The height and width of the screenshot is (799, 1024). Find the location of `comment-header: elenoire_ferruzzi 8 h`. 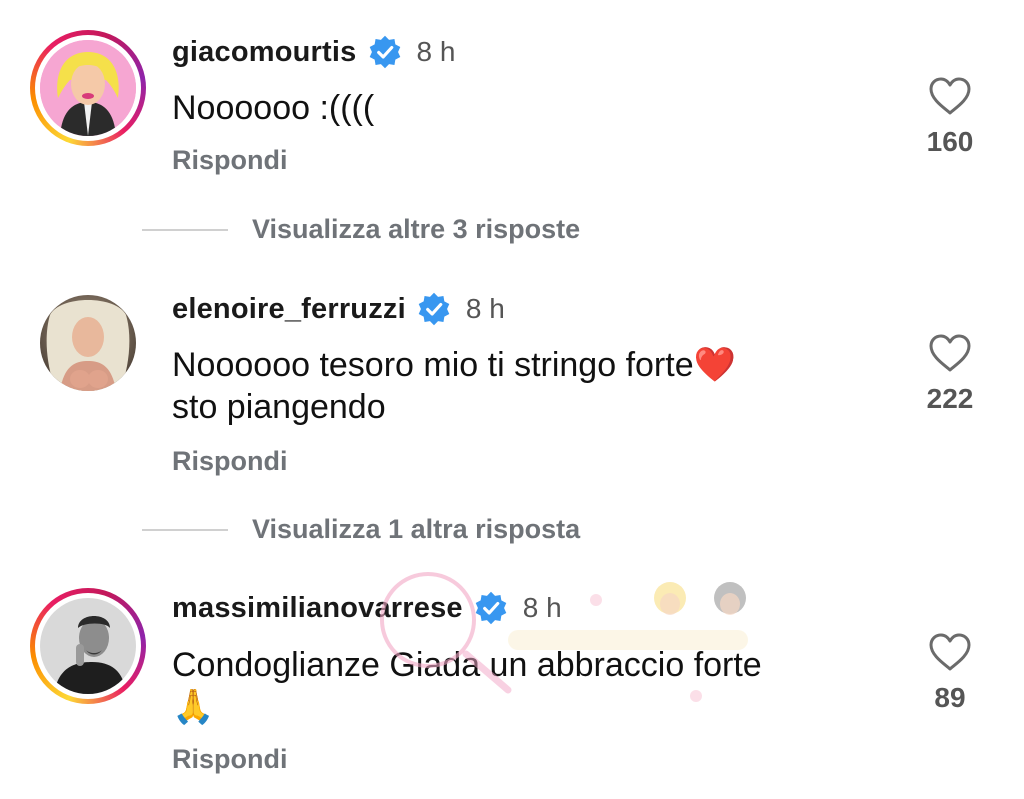

comment-header: elenoire_ferruzzi 8 h is located at coordinates (338, 309).